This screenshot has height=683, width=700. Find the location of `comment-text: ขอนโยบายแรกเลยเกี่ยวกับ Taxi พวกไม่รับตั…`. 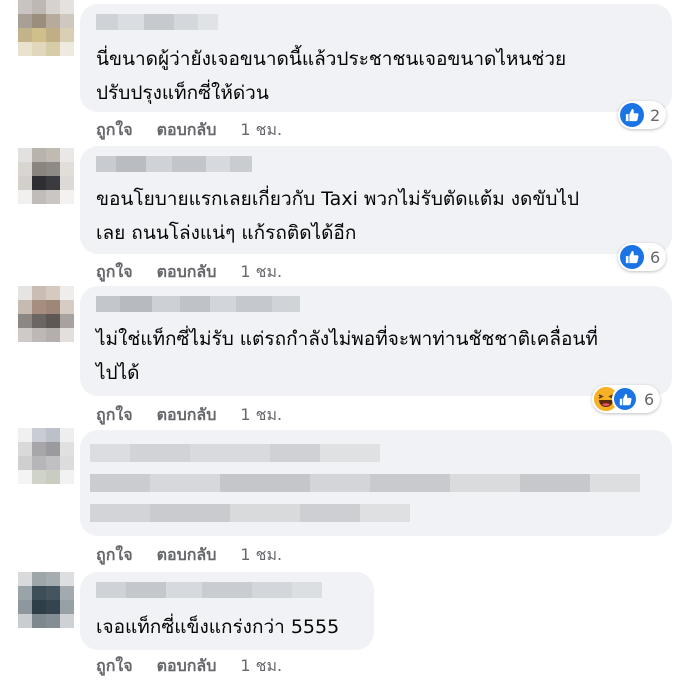

comment-text: ขอนโยบายแรกเลยเกี่ยวกับ Taxi พวกไม่รับตั… is located at coordinates (338, 216).